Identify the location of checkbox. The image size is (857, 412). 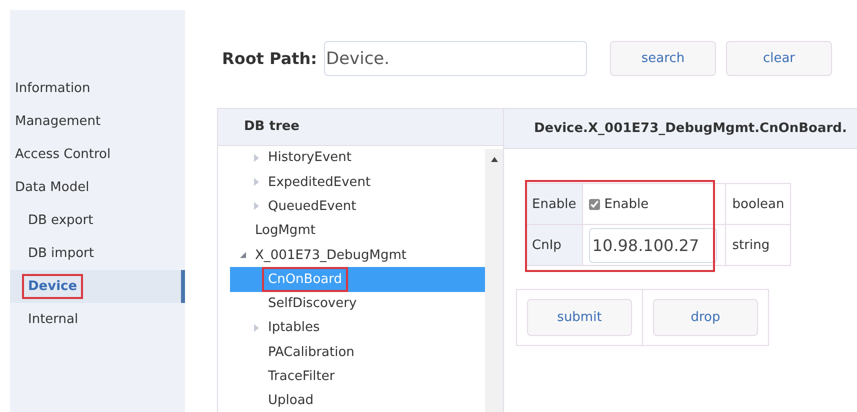
(594, 204).